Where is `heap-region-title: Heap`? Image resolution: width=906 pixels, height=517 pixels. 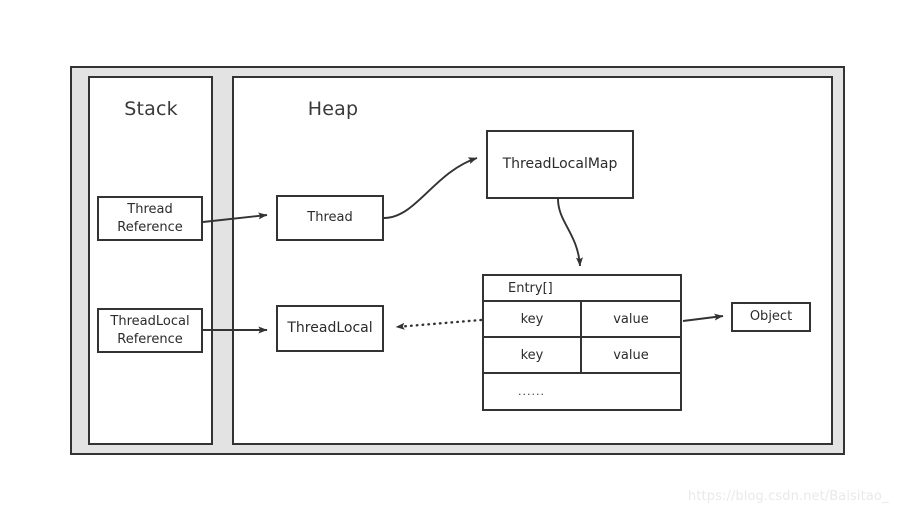 heap-region-title: Heap is located at coordinates (333, 109).